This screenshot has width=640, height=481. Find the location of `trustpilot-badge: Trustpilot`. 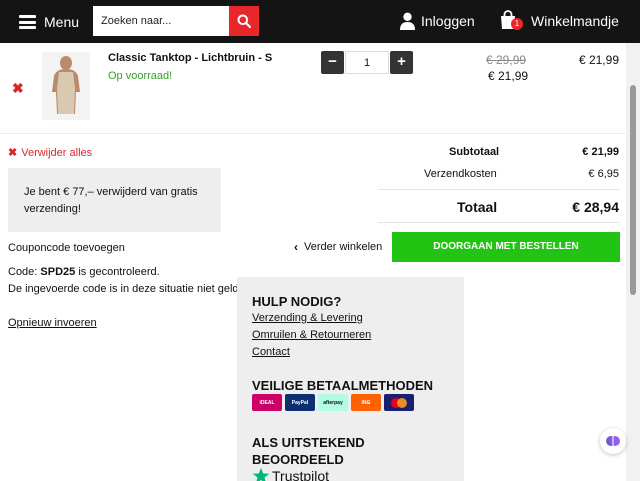

trustpilot-badge: Trustpilot is located at coordinates (290, 474).